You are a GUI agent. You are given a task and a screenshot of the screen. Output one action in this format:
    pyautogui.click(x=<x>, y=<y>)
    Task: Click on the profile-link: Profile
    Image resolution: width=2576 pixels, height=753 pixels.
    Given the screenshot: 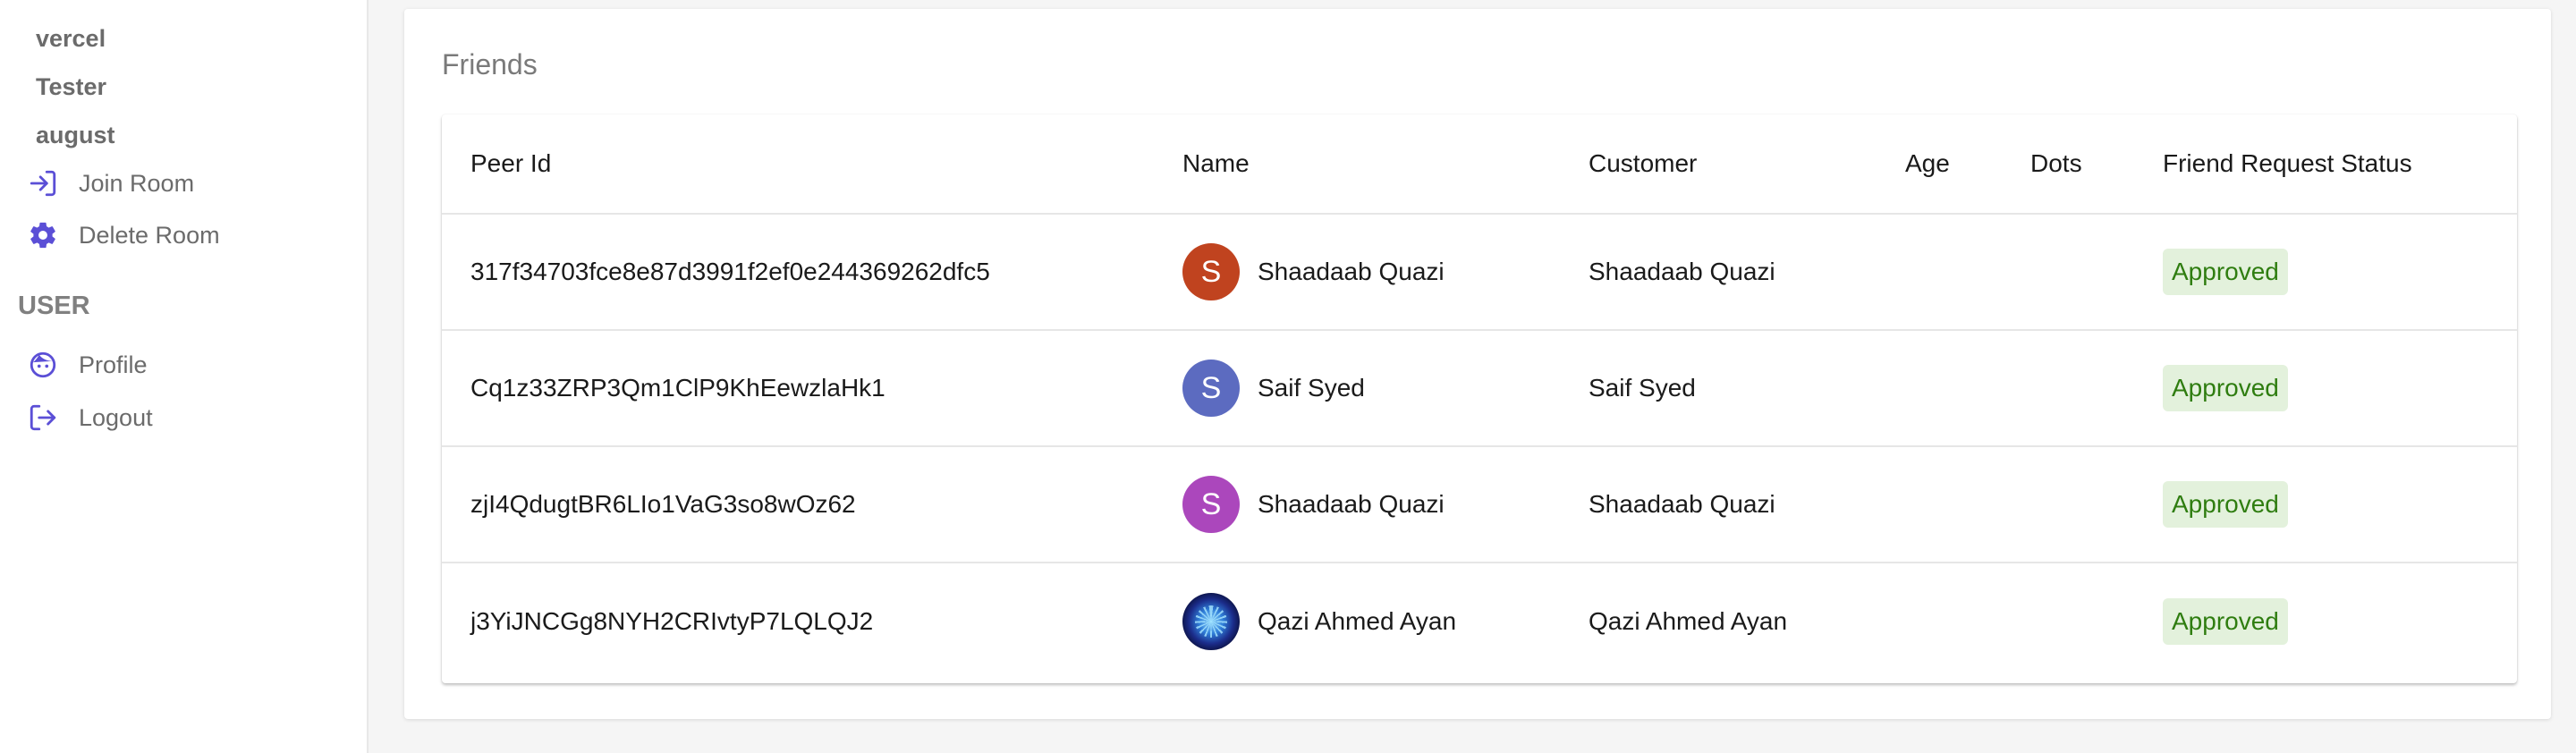 What is the action you would take?
    pyautogui.click(x=87, y=365)
    